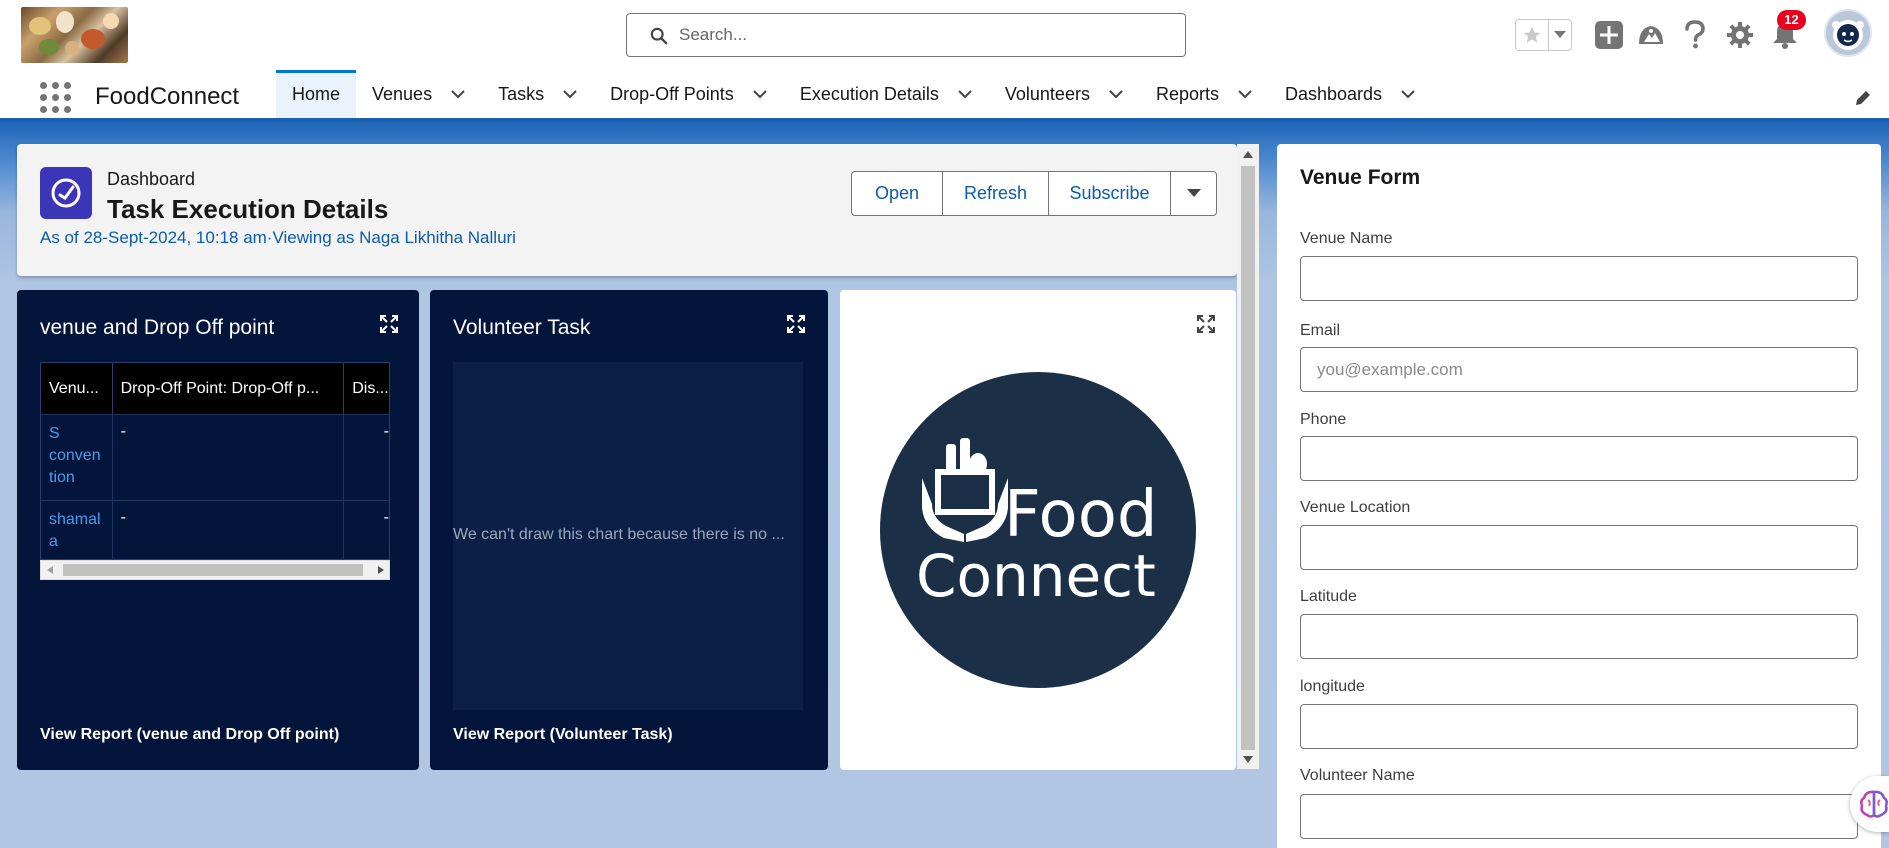 The height and width of the screenshot is (848, 1889). I want to click on global-search, so click(906, 35).